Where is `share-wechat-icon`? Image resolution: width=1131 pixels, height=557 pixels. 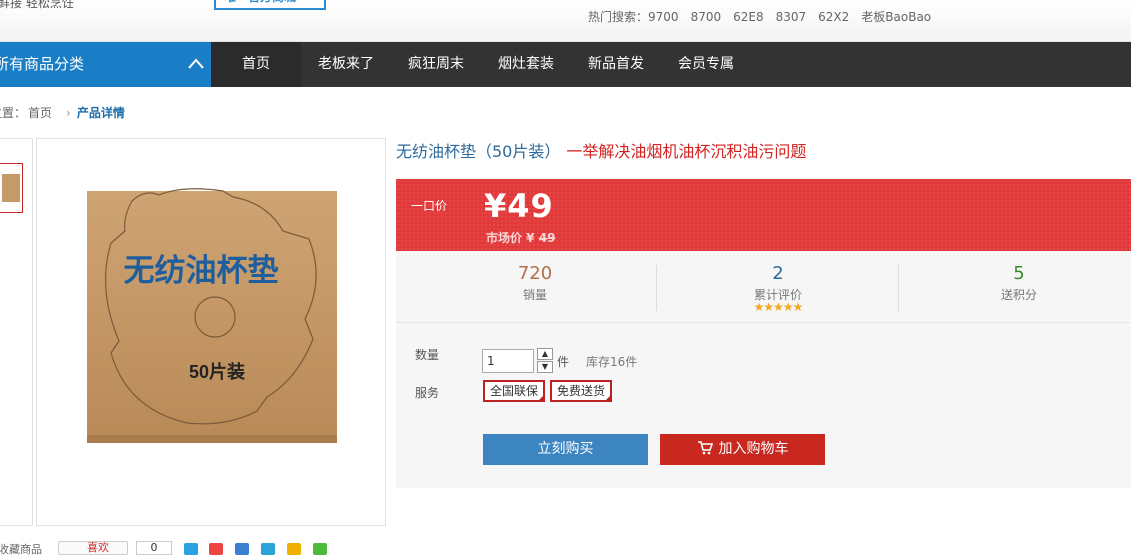 share-wechat-icon is located at coordinates (320, 549).